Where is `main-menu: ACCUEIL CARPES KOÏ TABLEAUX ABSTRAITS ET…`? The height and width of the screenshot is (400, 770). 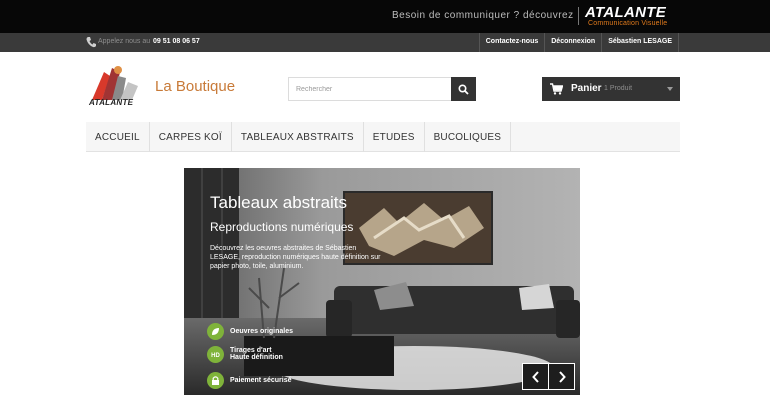 main-menu: ACCUEIL CARPES KOÏ TABLEAUX ABSTRAITS ET… is located at coordinates (383, 137).